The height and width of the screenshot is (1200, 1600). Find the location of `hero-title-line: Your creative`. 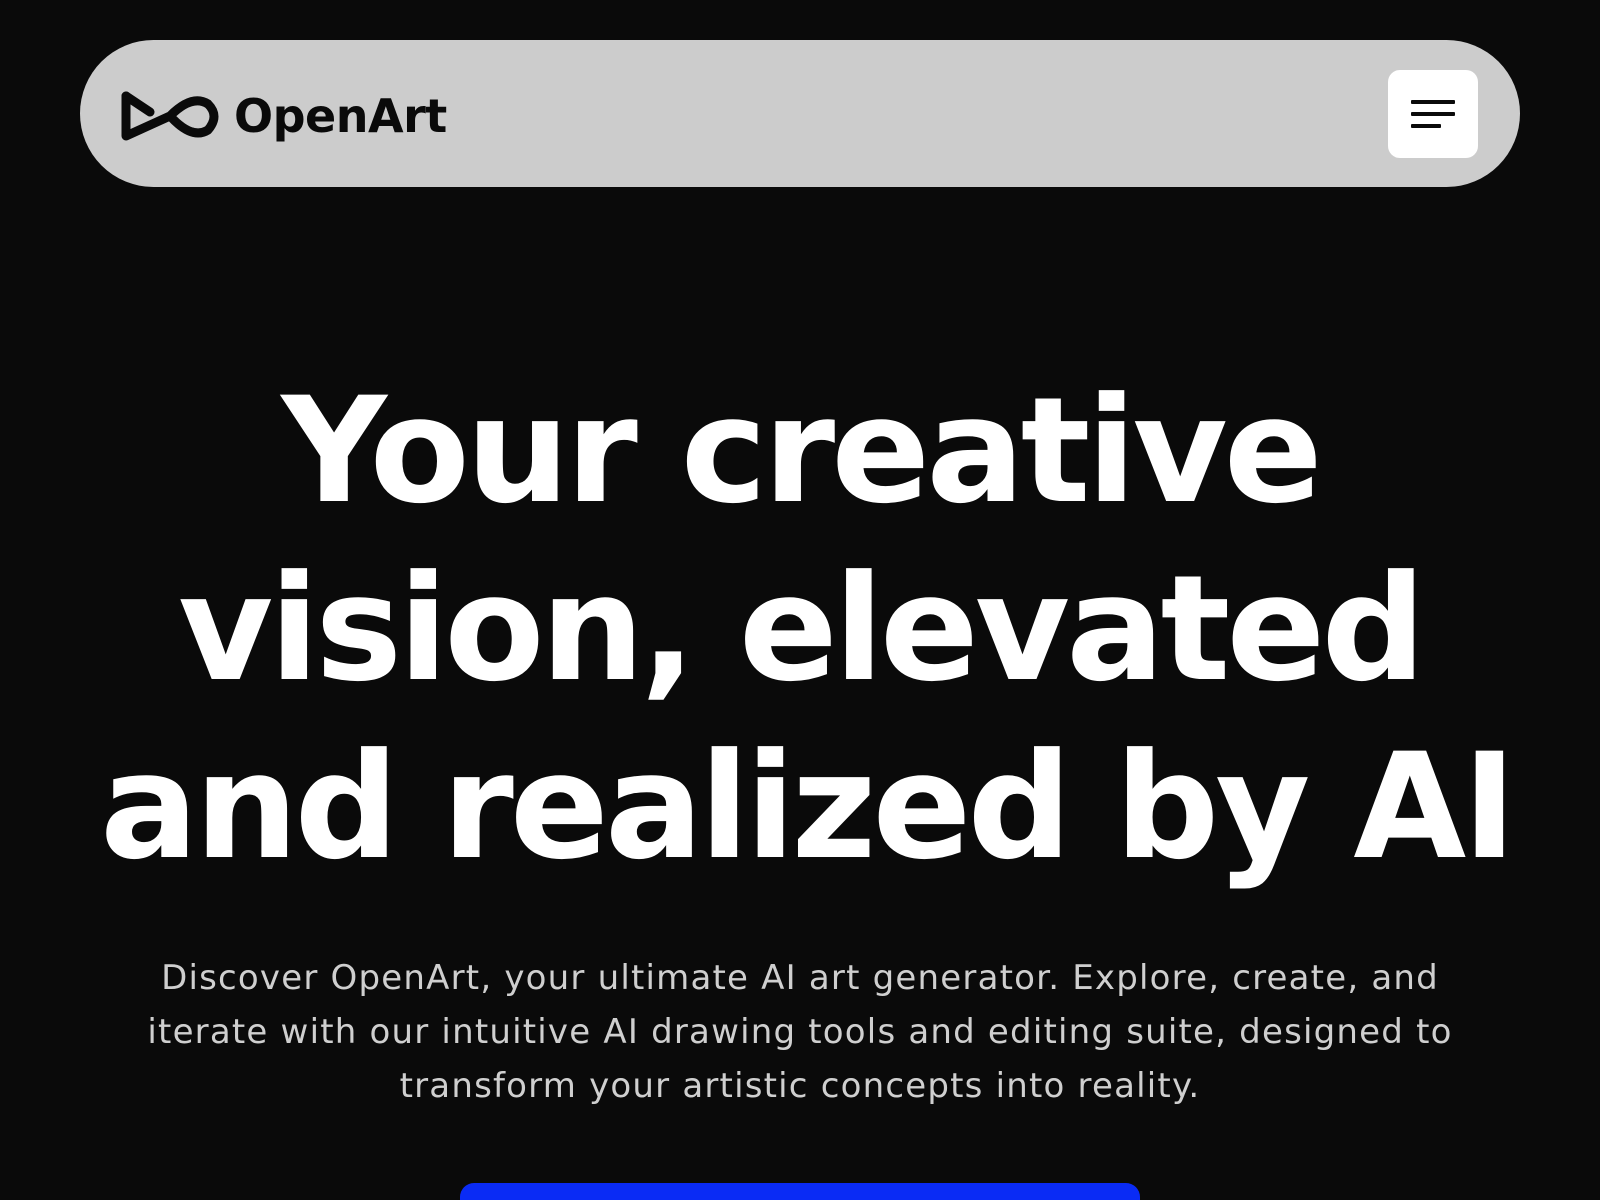

hero-title-line: Your creative is located at coordinates (802, 451).